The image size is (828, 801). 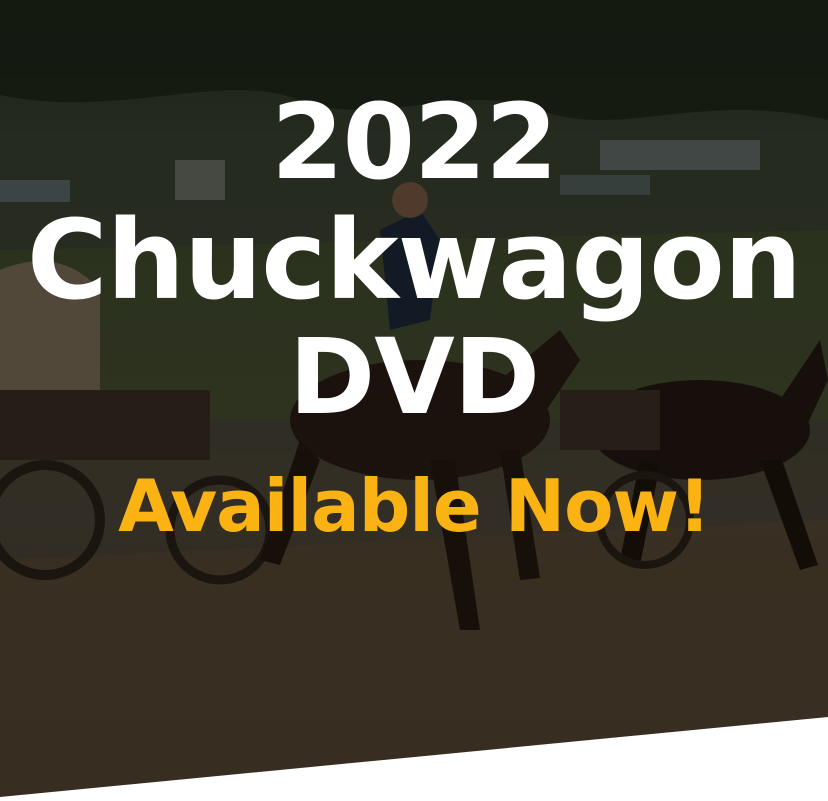 I want to click on title-year: 2022, so click(x=414, y=142).